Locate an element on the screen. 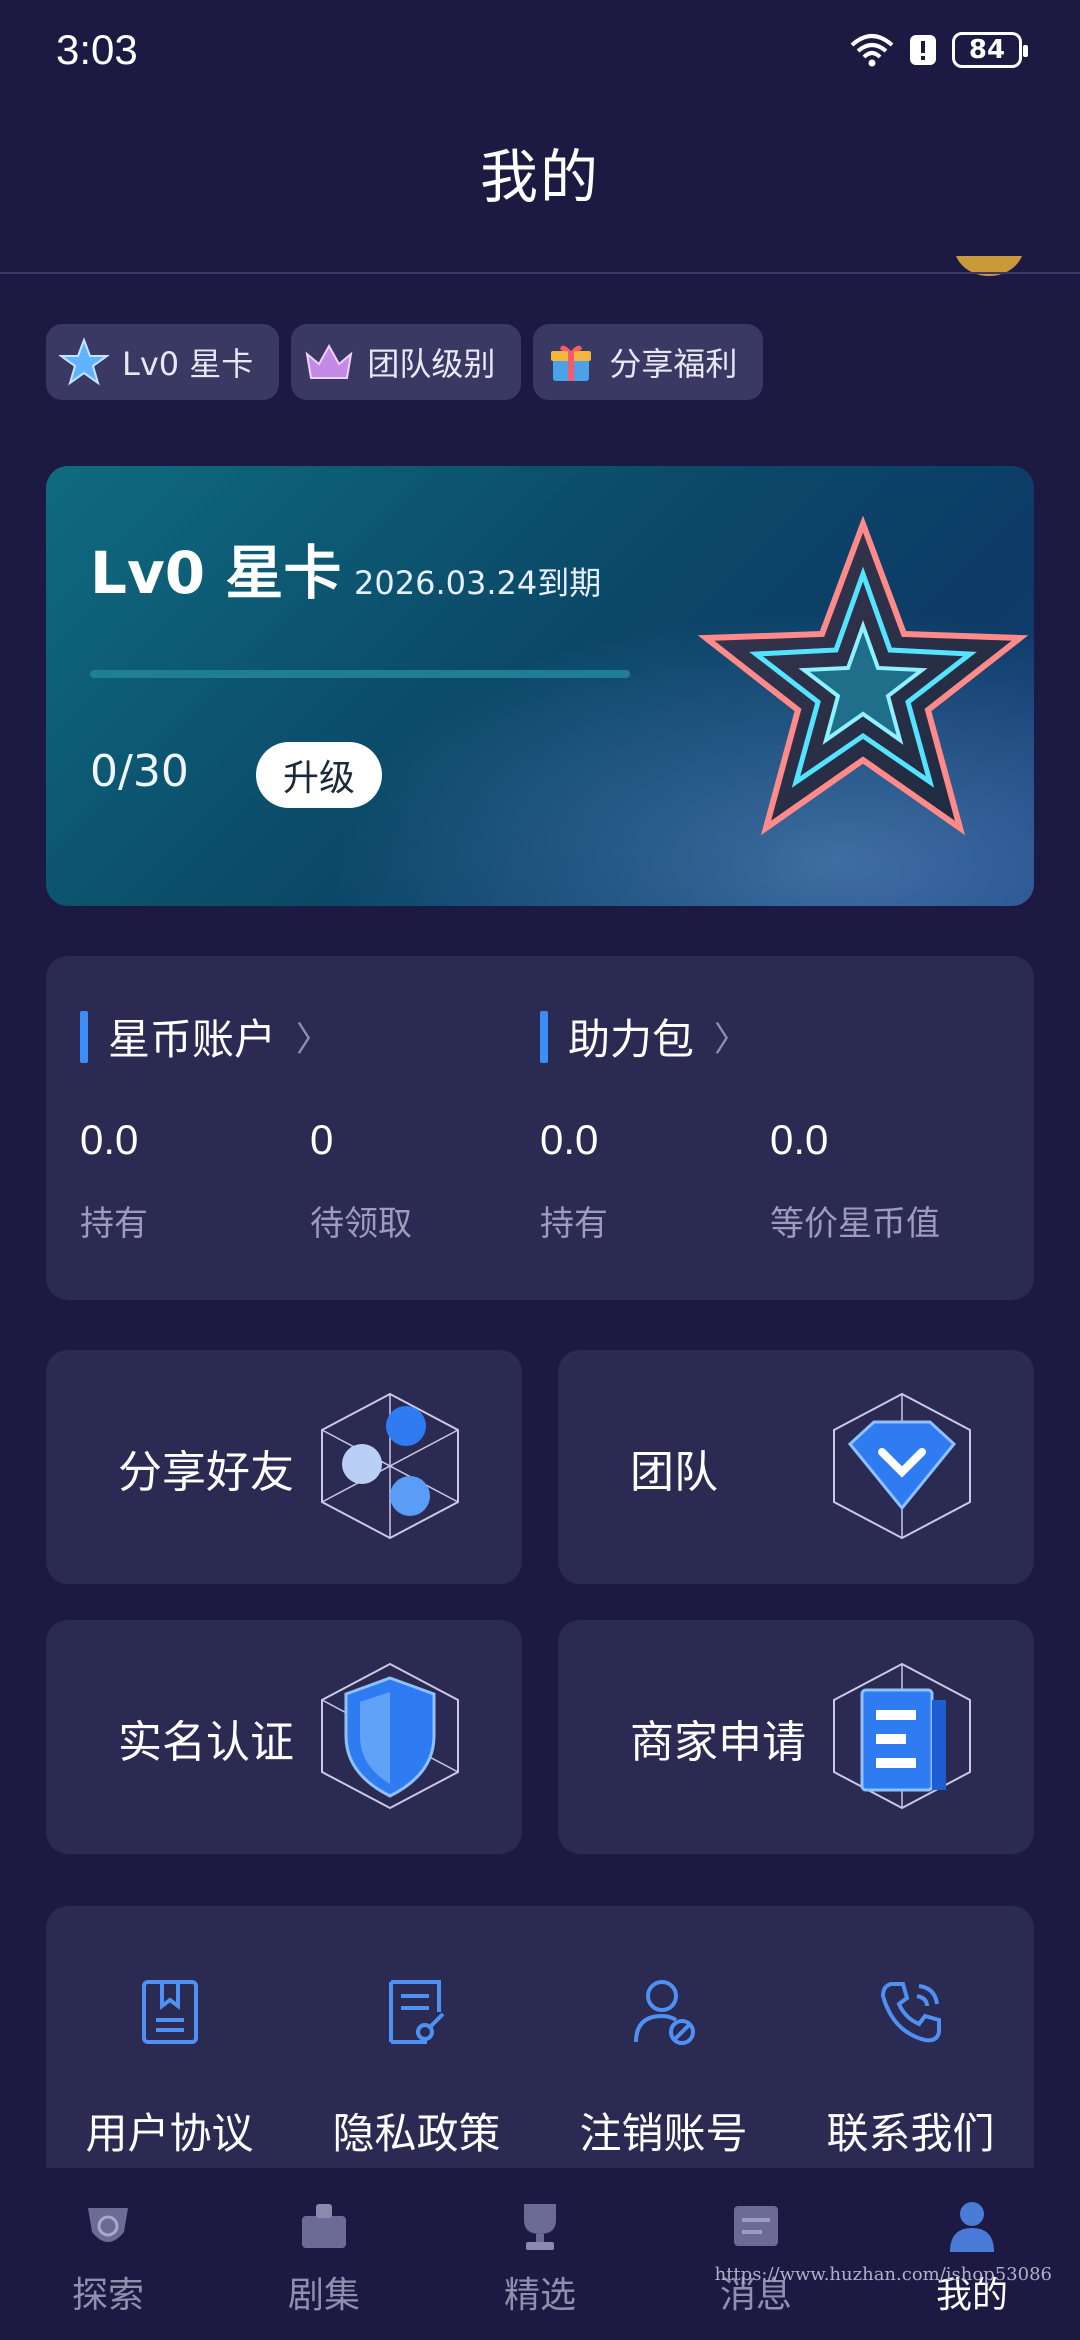 The image size is (1080, 2340). coin-held-value: 0.0 is located at coordinates (109, 1139).